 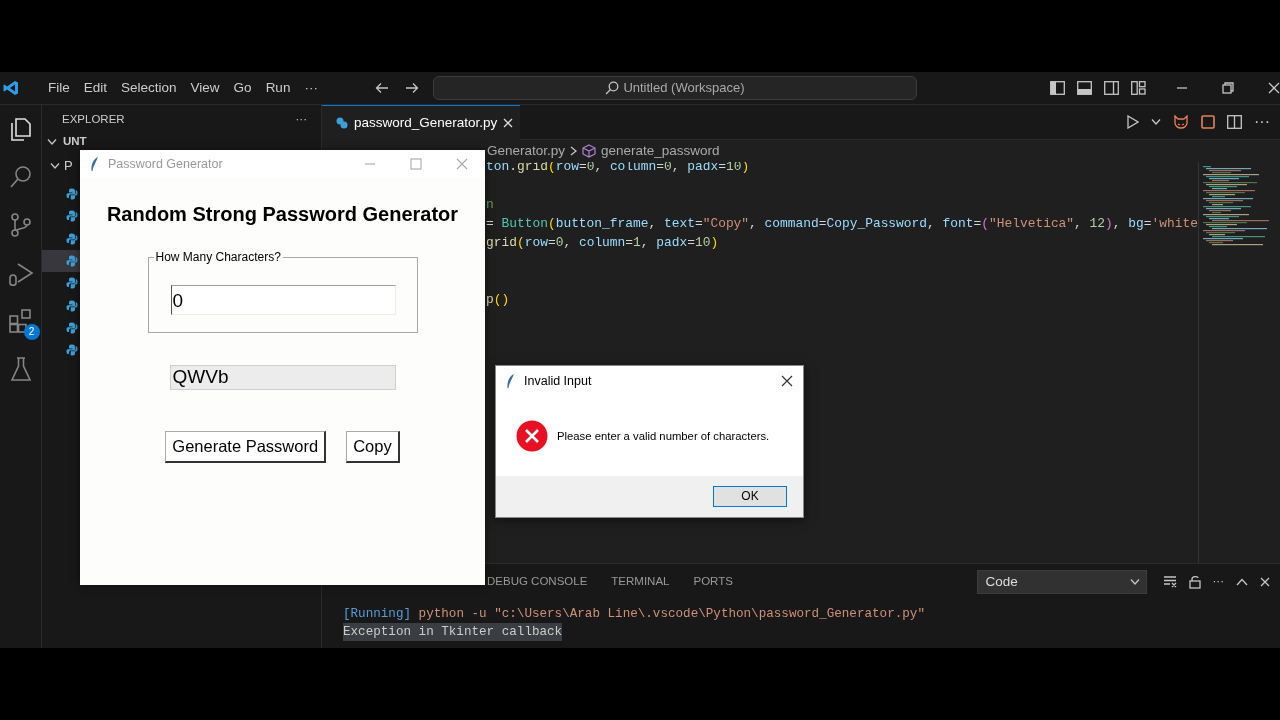 I want to click on breadcrumb-item: generate_password, so click(x=660, y=151).